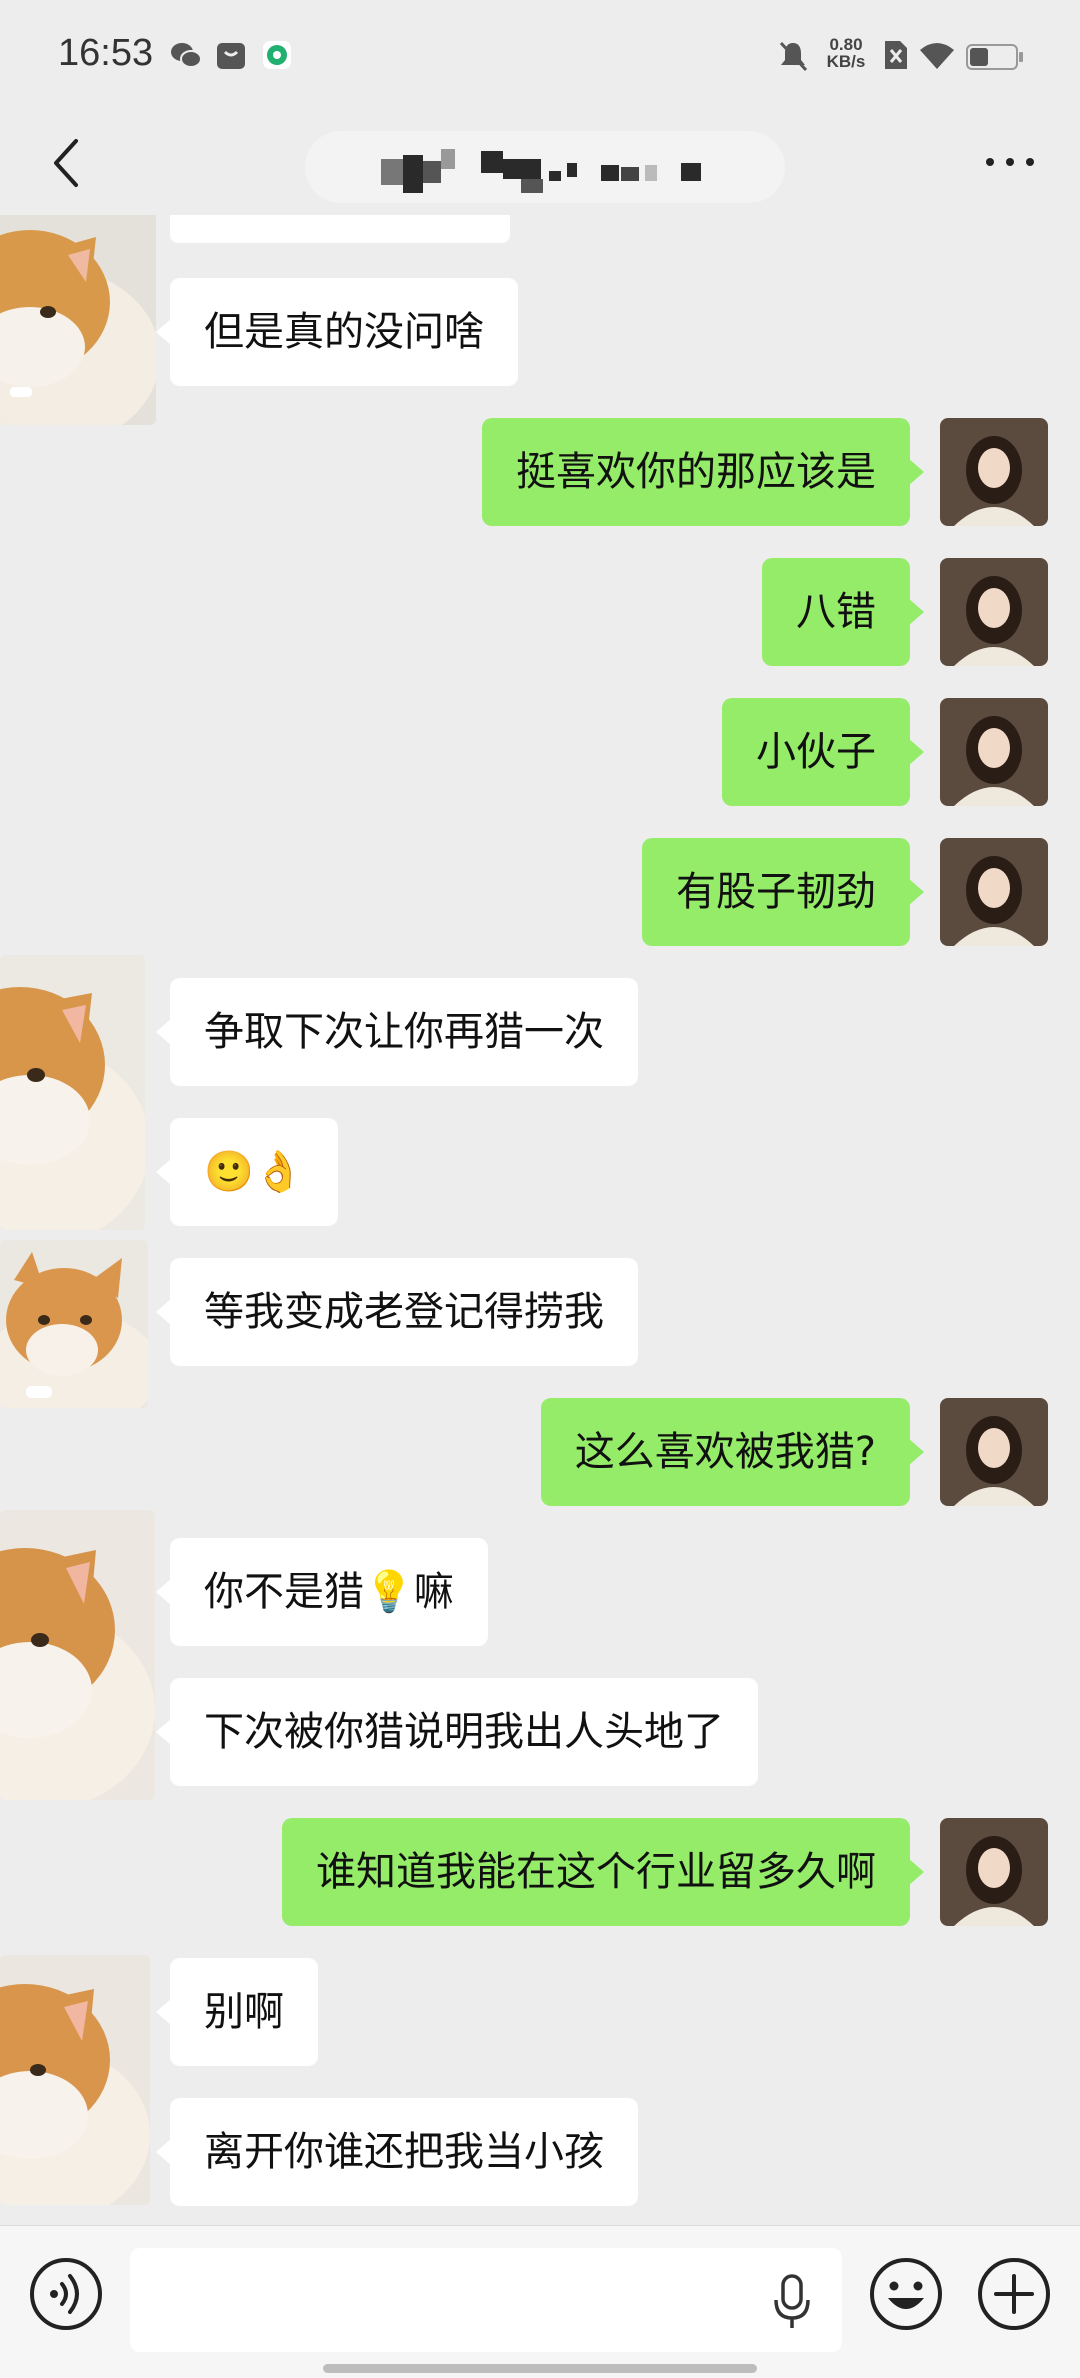 The height and width of the screenshot is (2378, 1080). I want to click on plus-icon, so click(1014, 2294).